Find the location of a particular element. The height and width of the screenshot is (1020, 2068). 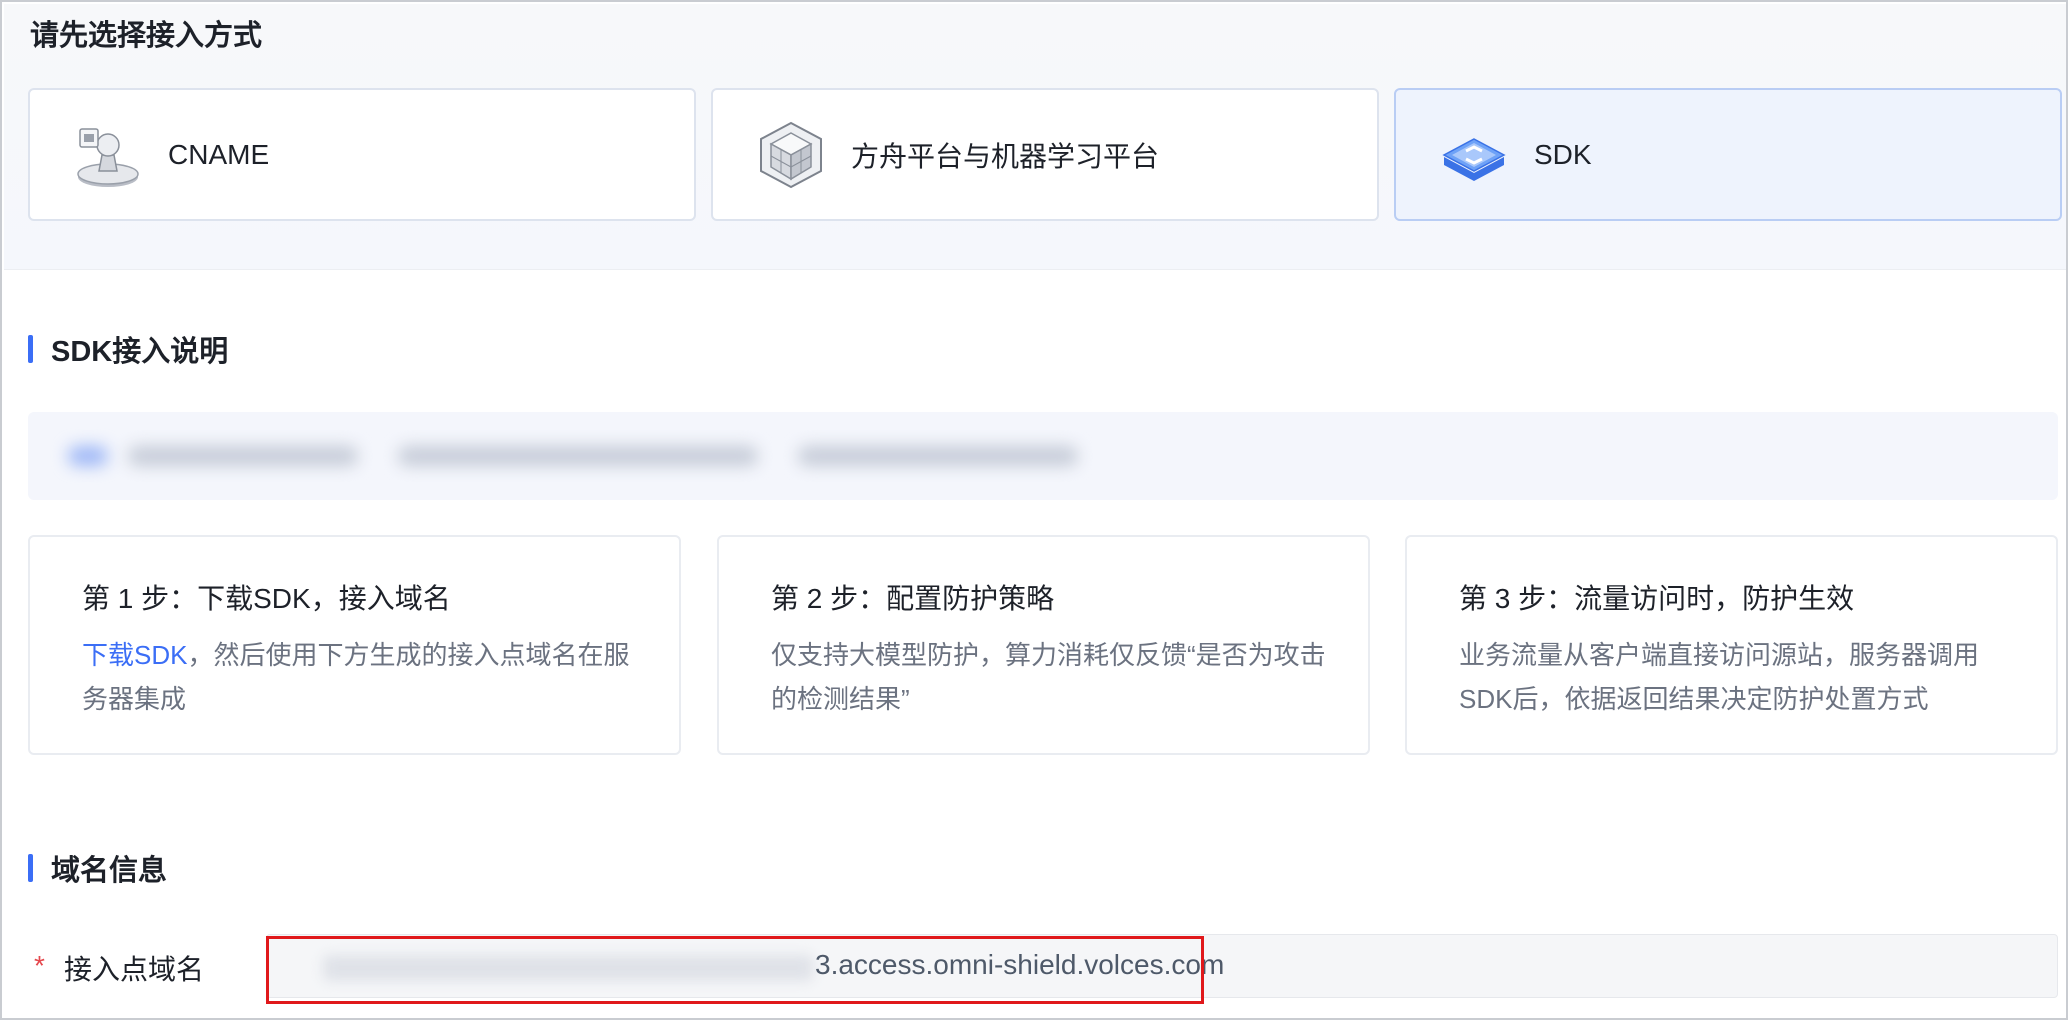

method-card-platform: 方舟平台与机器学习平台 is located at coordinates (1045, 154).